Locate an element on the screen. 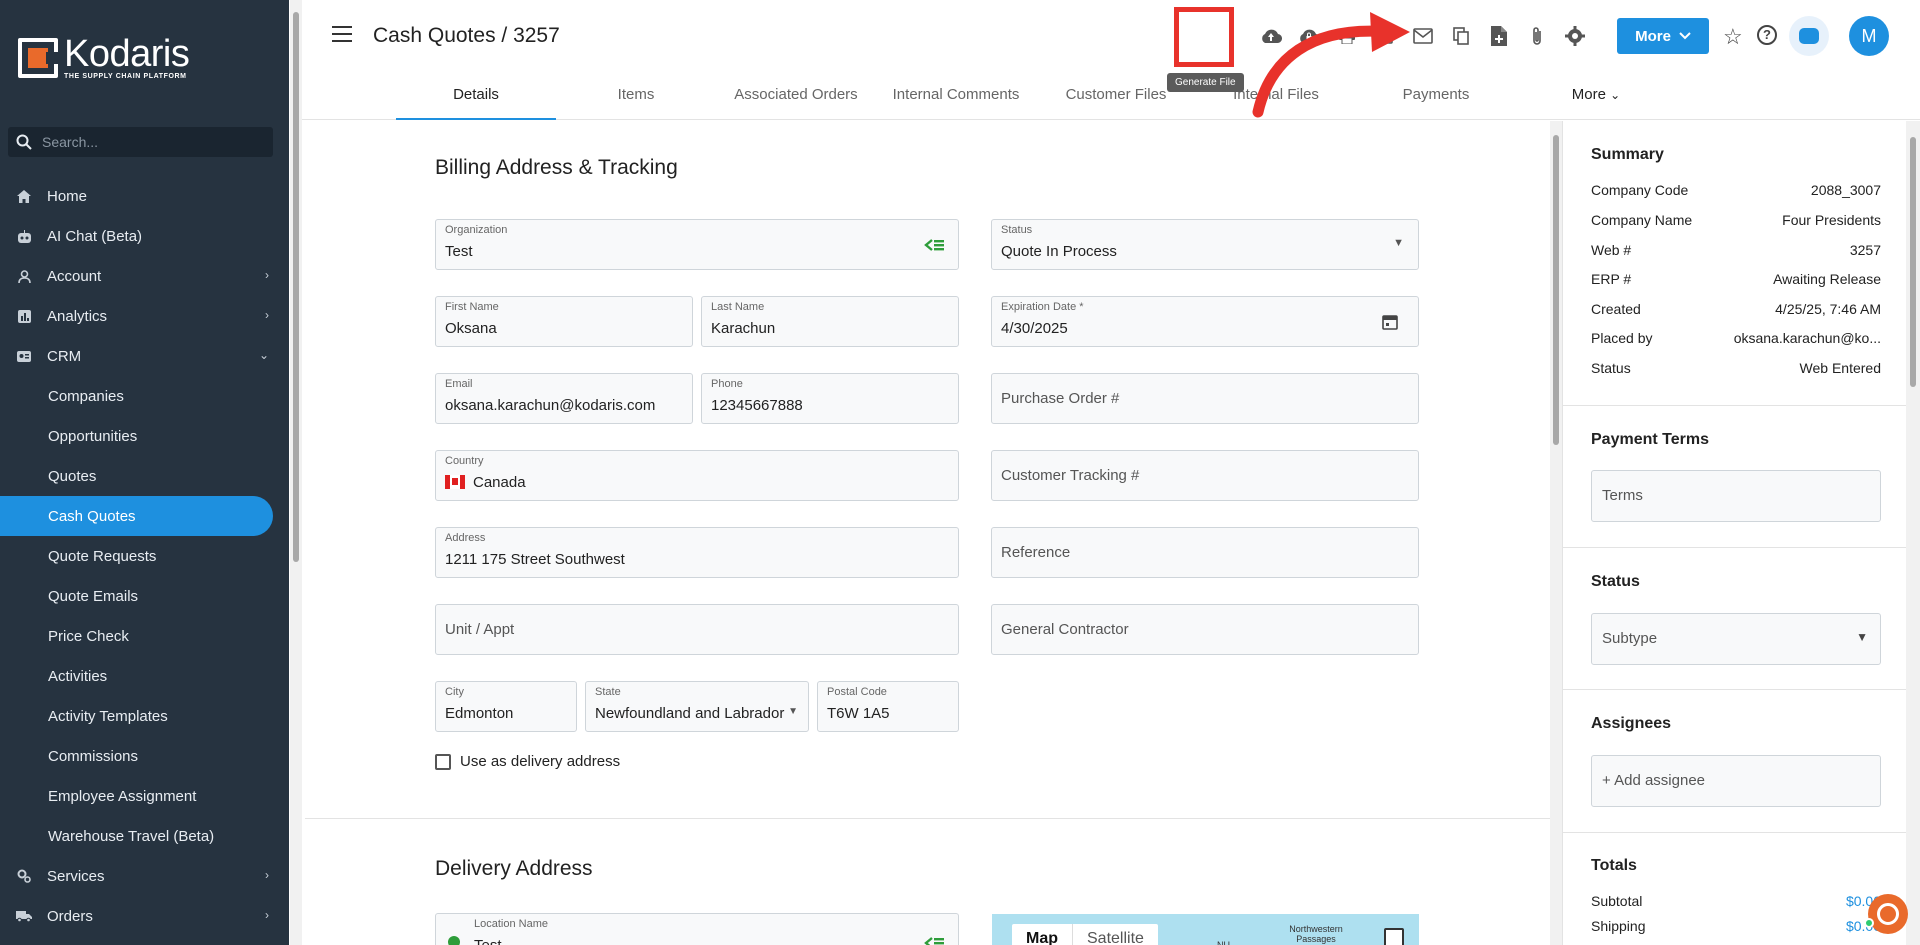 The image size is (1920, 945). status-select: Status Quote In Process ▼ is located at coordinates (1205, 244).